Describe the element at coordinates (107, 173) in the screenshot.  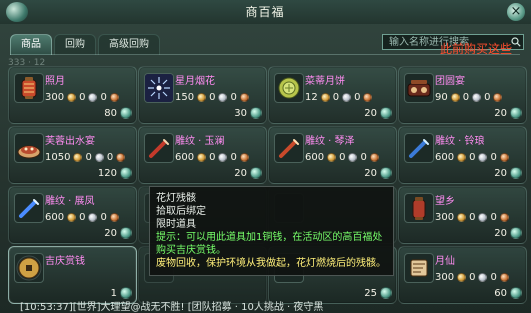
I see `stock-count: 120` at that location.